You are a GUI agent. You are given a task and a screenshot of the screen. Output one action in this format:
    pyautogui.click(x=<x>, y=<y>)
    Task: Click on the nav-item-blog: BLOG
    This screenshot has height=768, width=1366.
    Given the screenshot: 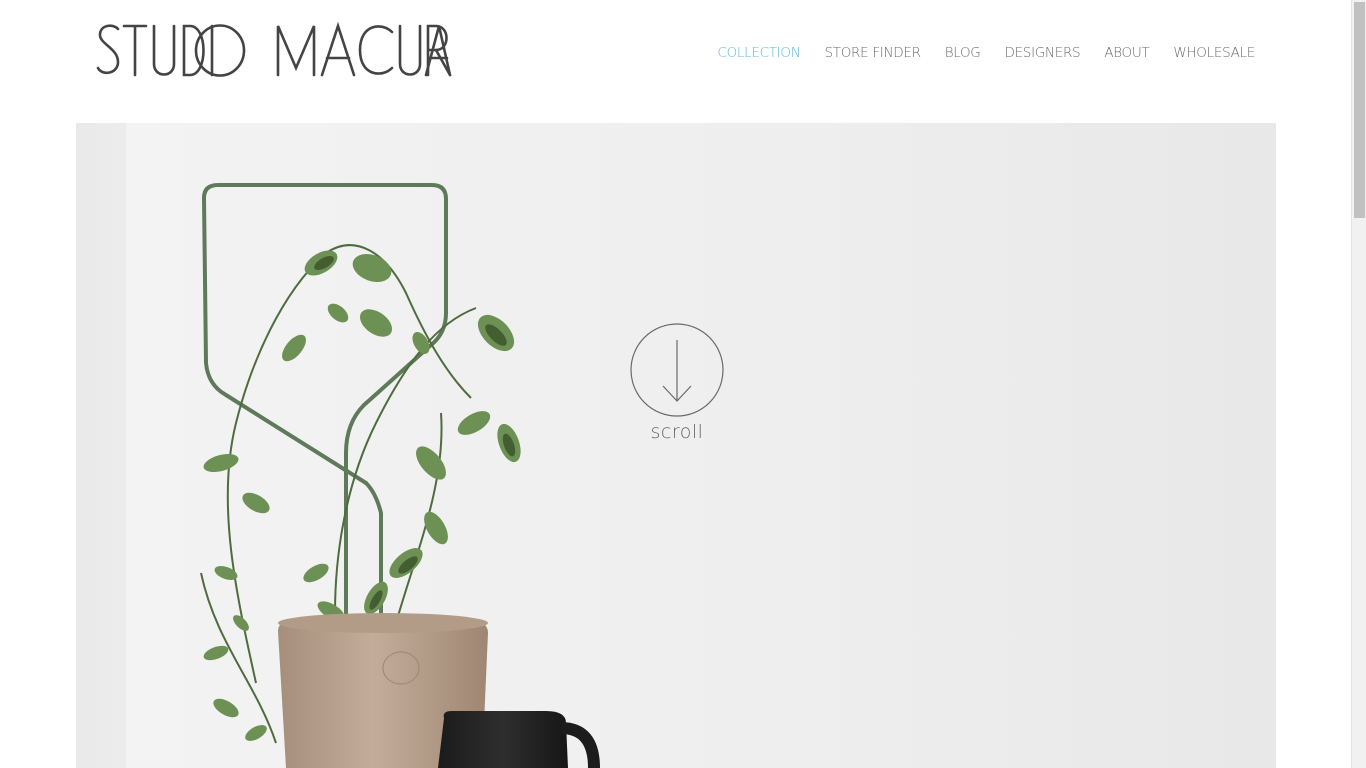 What is the action you would take?
    pyautogui.click(x=963, y=51)
    